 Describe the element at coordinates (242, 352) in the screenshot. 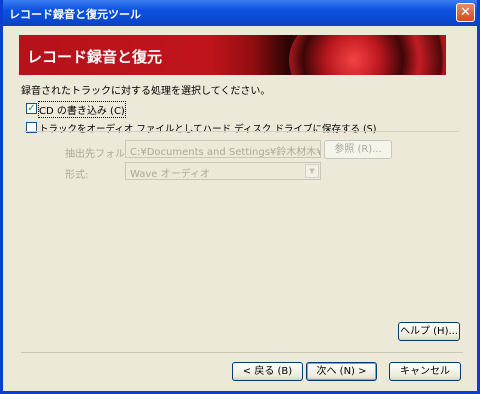

I see `footer-divider` at that location.